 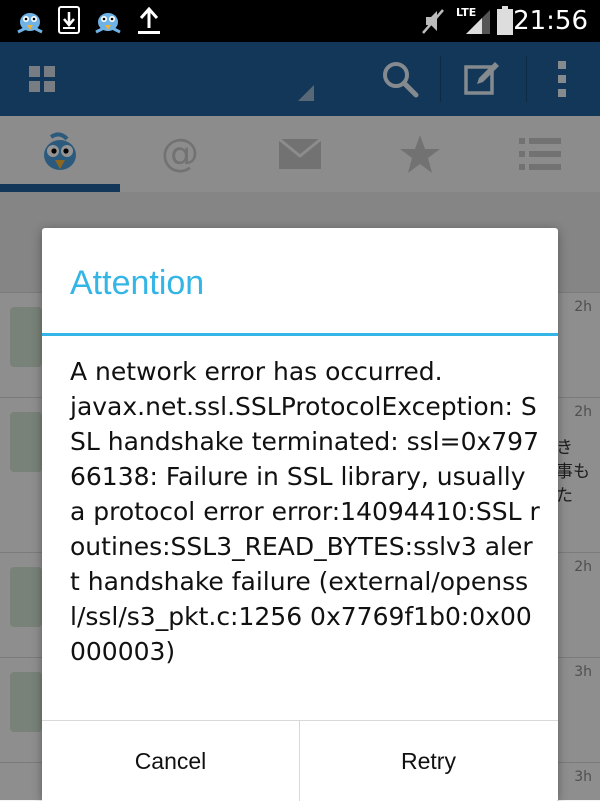 What do you see at coordinates (466, 12) in the screenshot?
I see `lte-label: LTE` at bounding box center [466, 12].